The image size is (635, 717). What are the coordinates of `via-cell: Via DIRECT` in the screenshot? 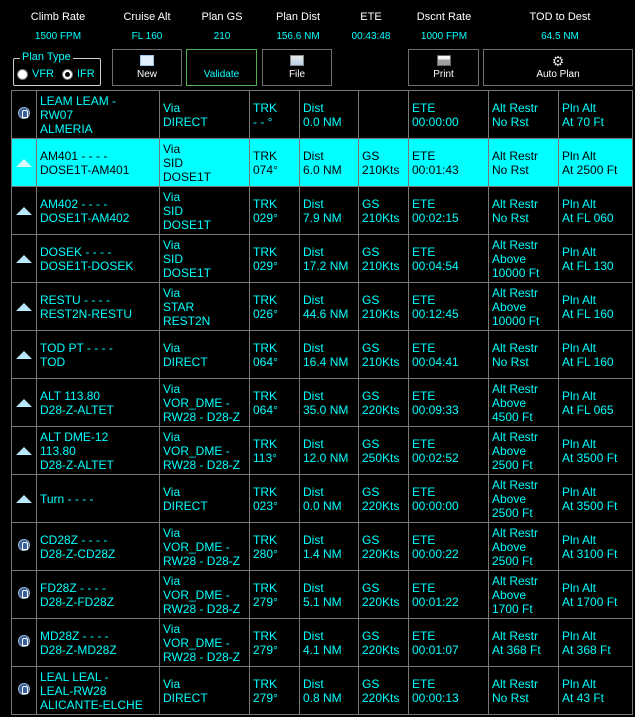 It's located at (204, 690).